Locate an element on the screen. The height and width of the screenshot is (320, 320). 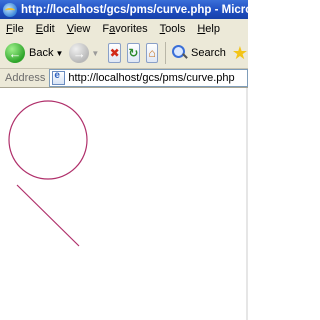
forward-arrow-icon: → is located at coordinates (79, 53).